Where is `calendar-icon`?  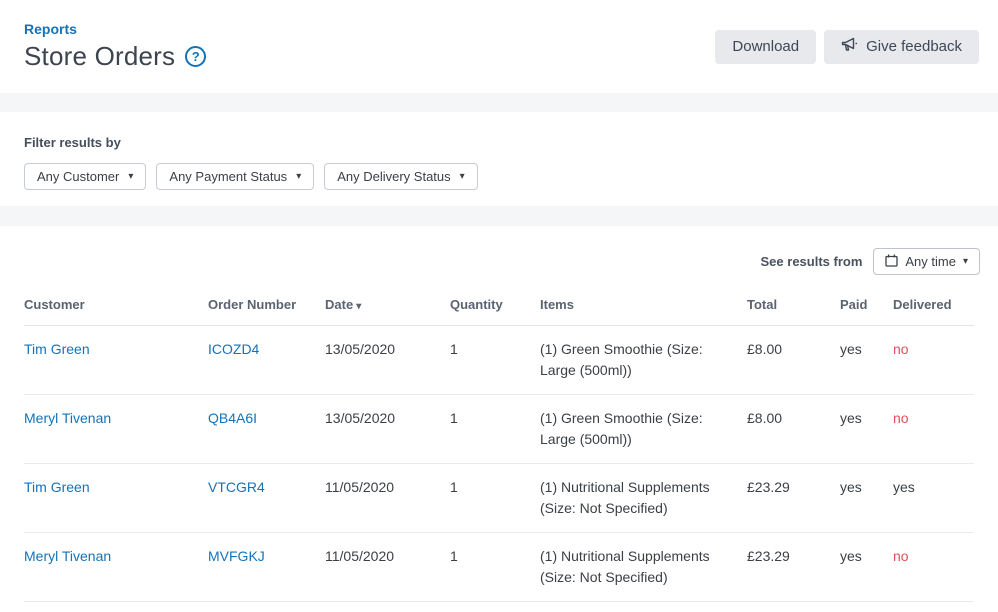
calendar-icon is located at coordinates (892, 262).